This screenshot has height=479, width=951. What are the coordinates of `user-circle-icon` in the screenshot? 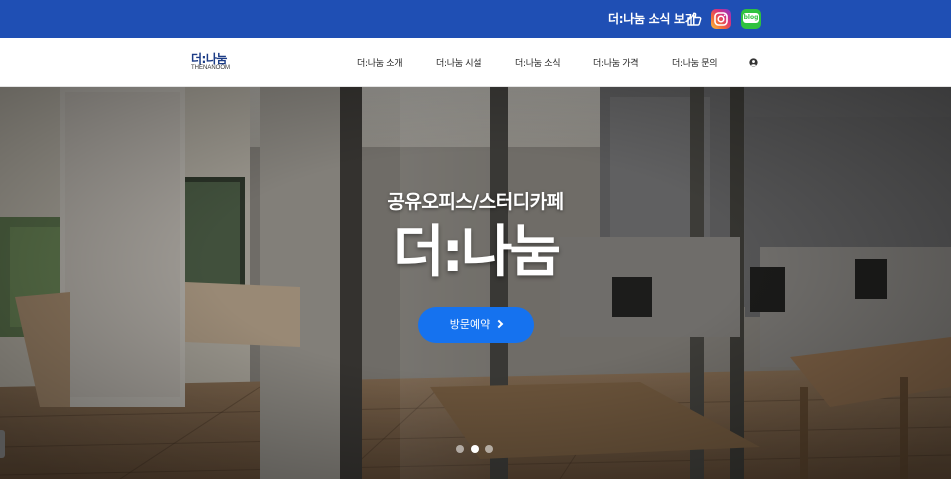 It's located at (753, 62).